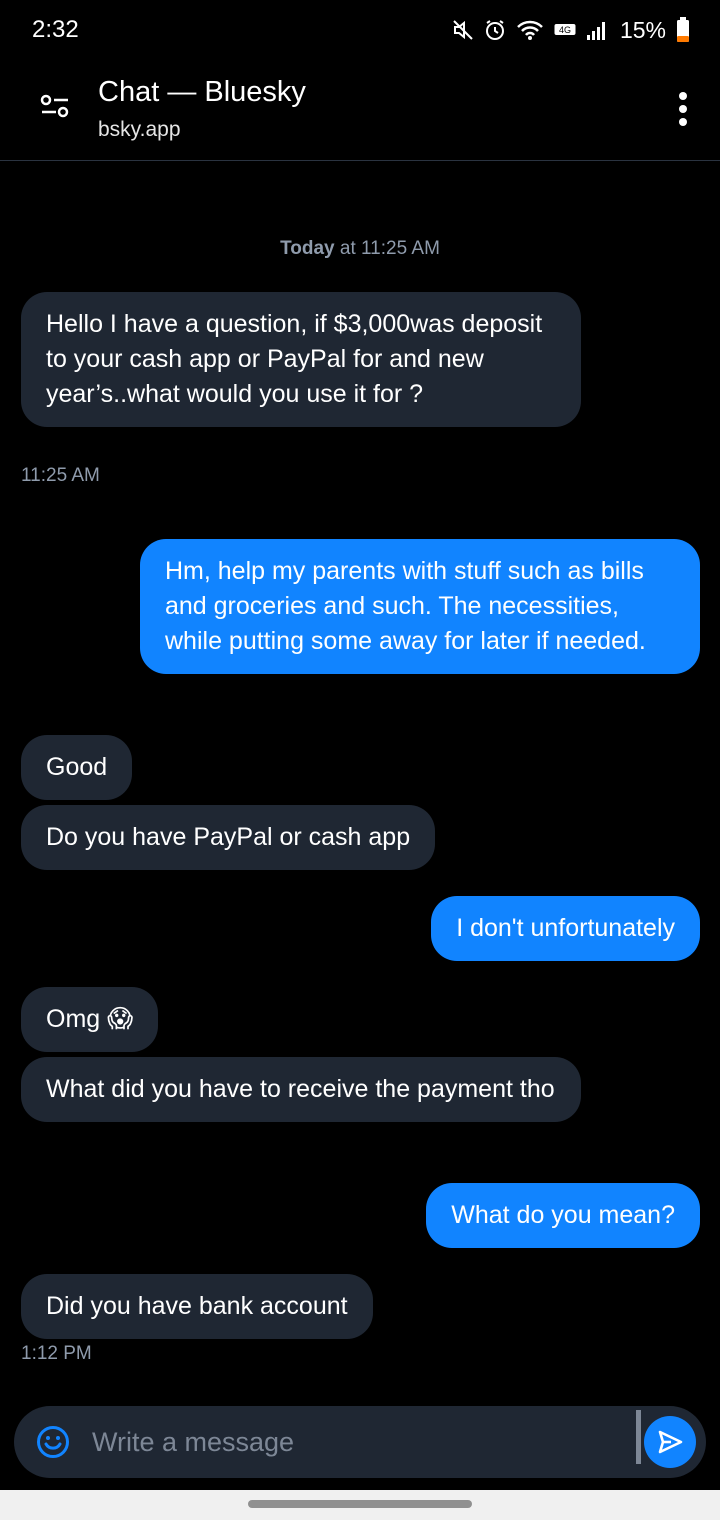 The height and width of the screenshot is (1520, 720). What do you see at coordinates (360, 111) in the screenshot?
I see `browser-header: Chat — Bluesky bsky.app` at bounding box center [360, 111].